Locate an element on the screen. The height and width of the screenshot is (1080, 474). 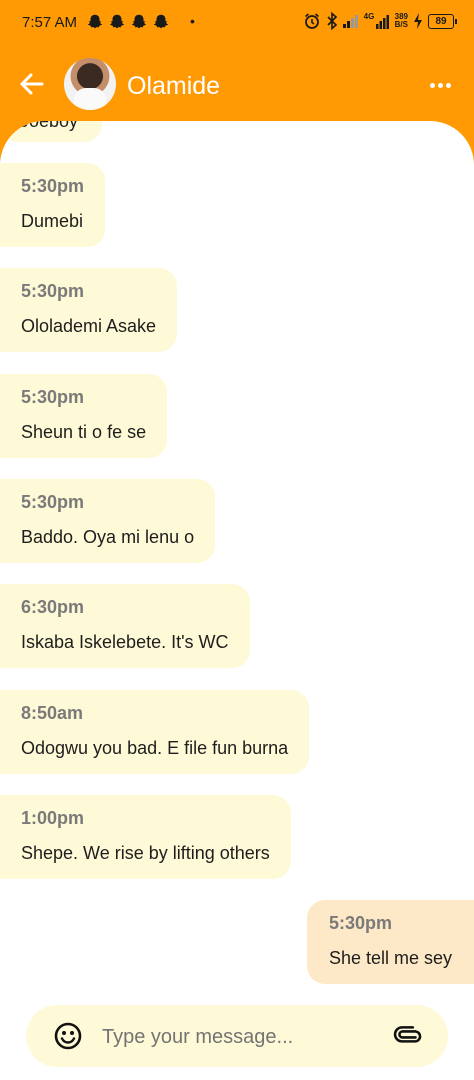
message-bubble: 5:30pm Ololademi Asake is located at coordinates (89, 310).